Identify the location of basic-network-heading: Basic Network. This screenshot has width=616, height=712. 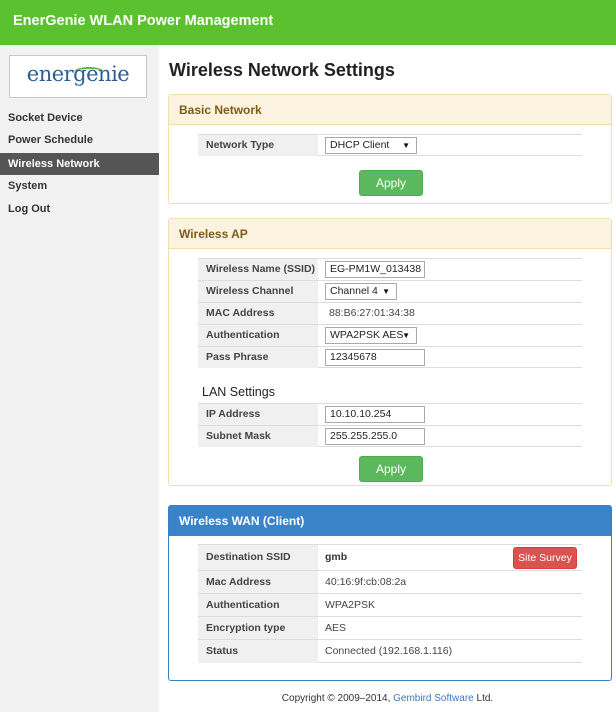
(390, 110).